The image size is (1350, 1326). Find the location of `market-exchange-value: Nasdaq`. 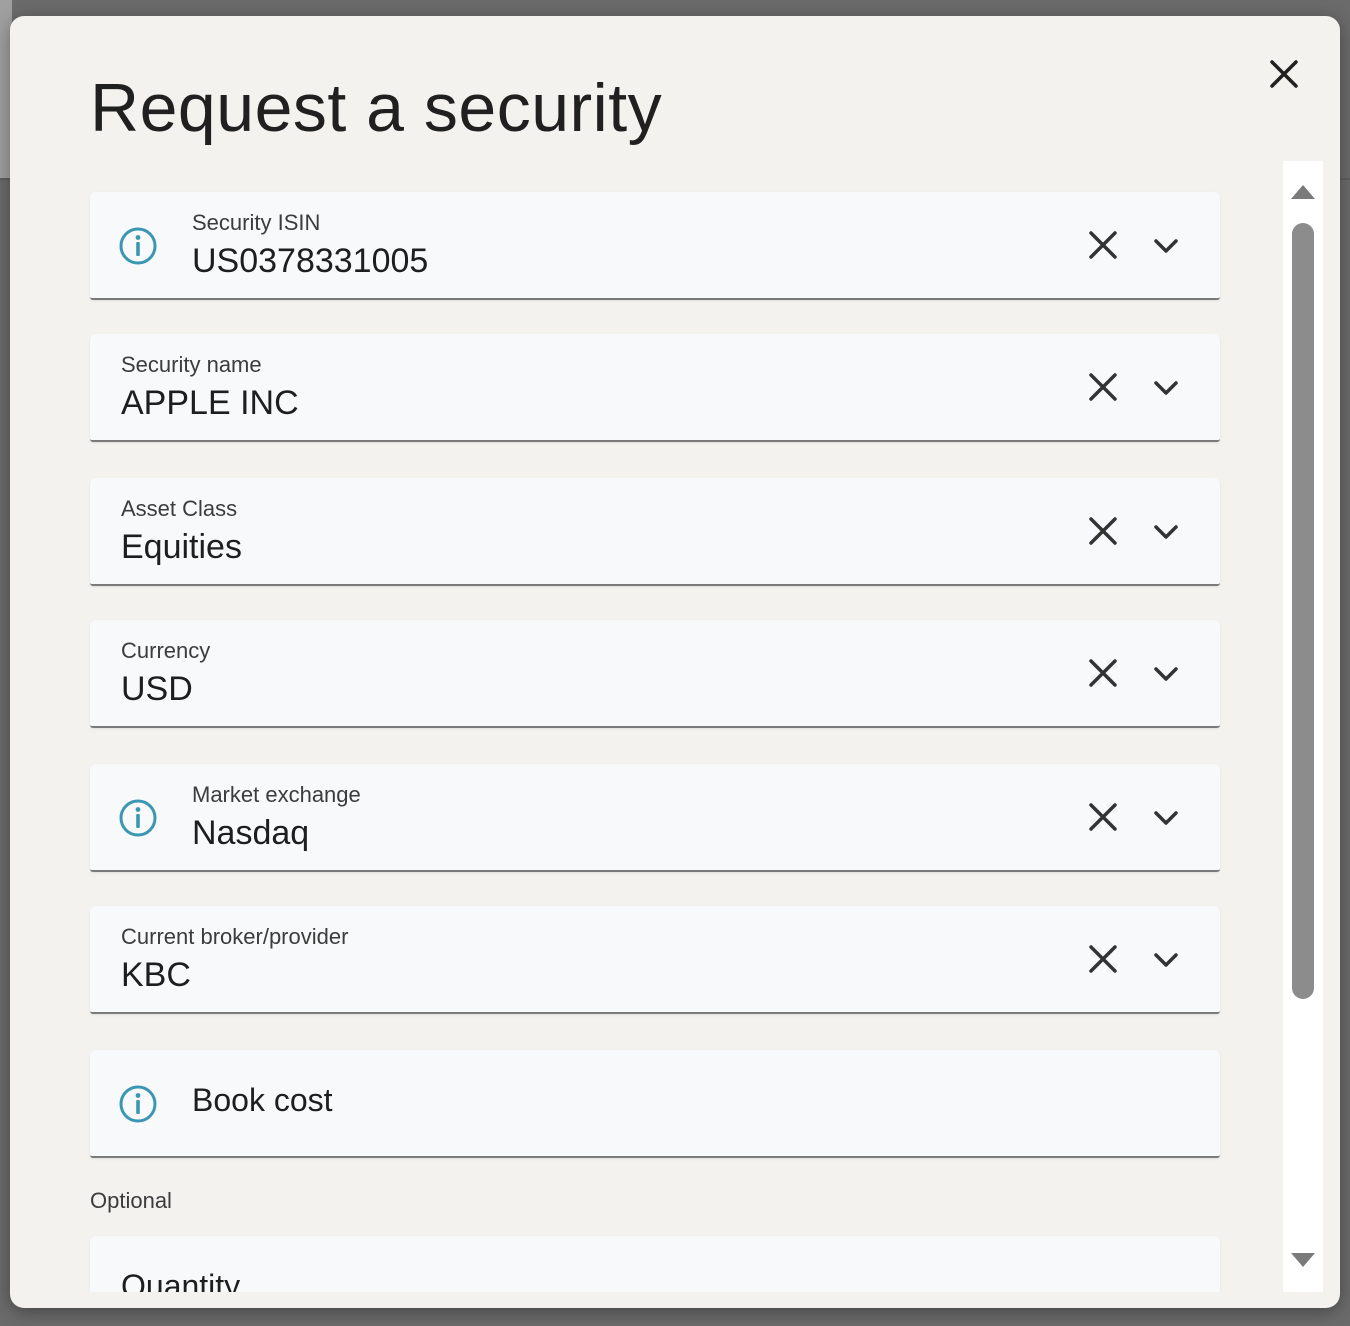

market-exchange-value: Nasdaq is located at coordinates (251, 833).